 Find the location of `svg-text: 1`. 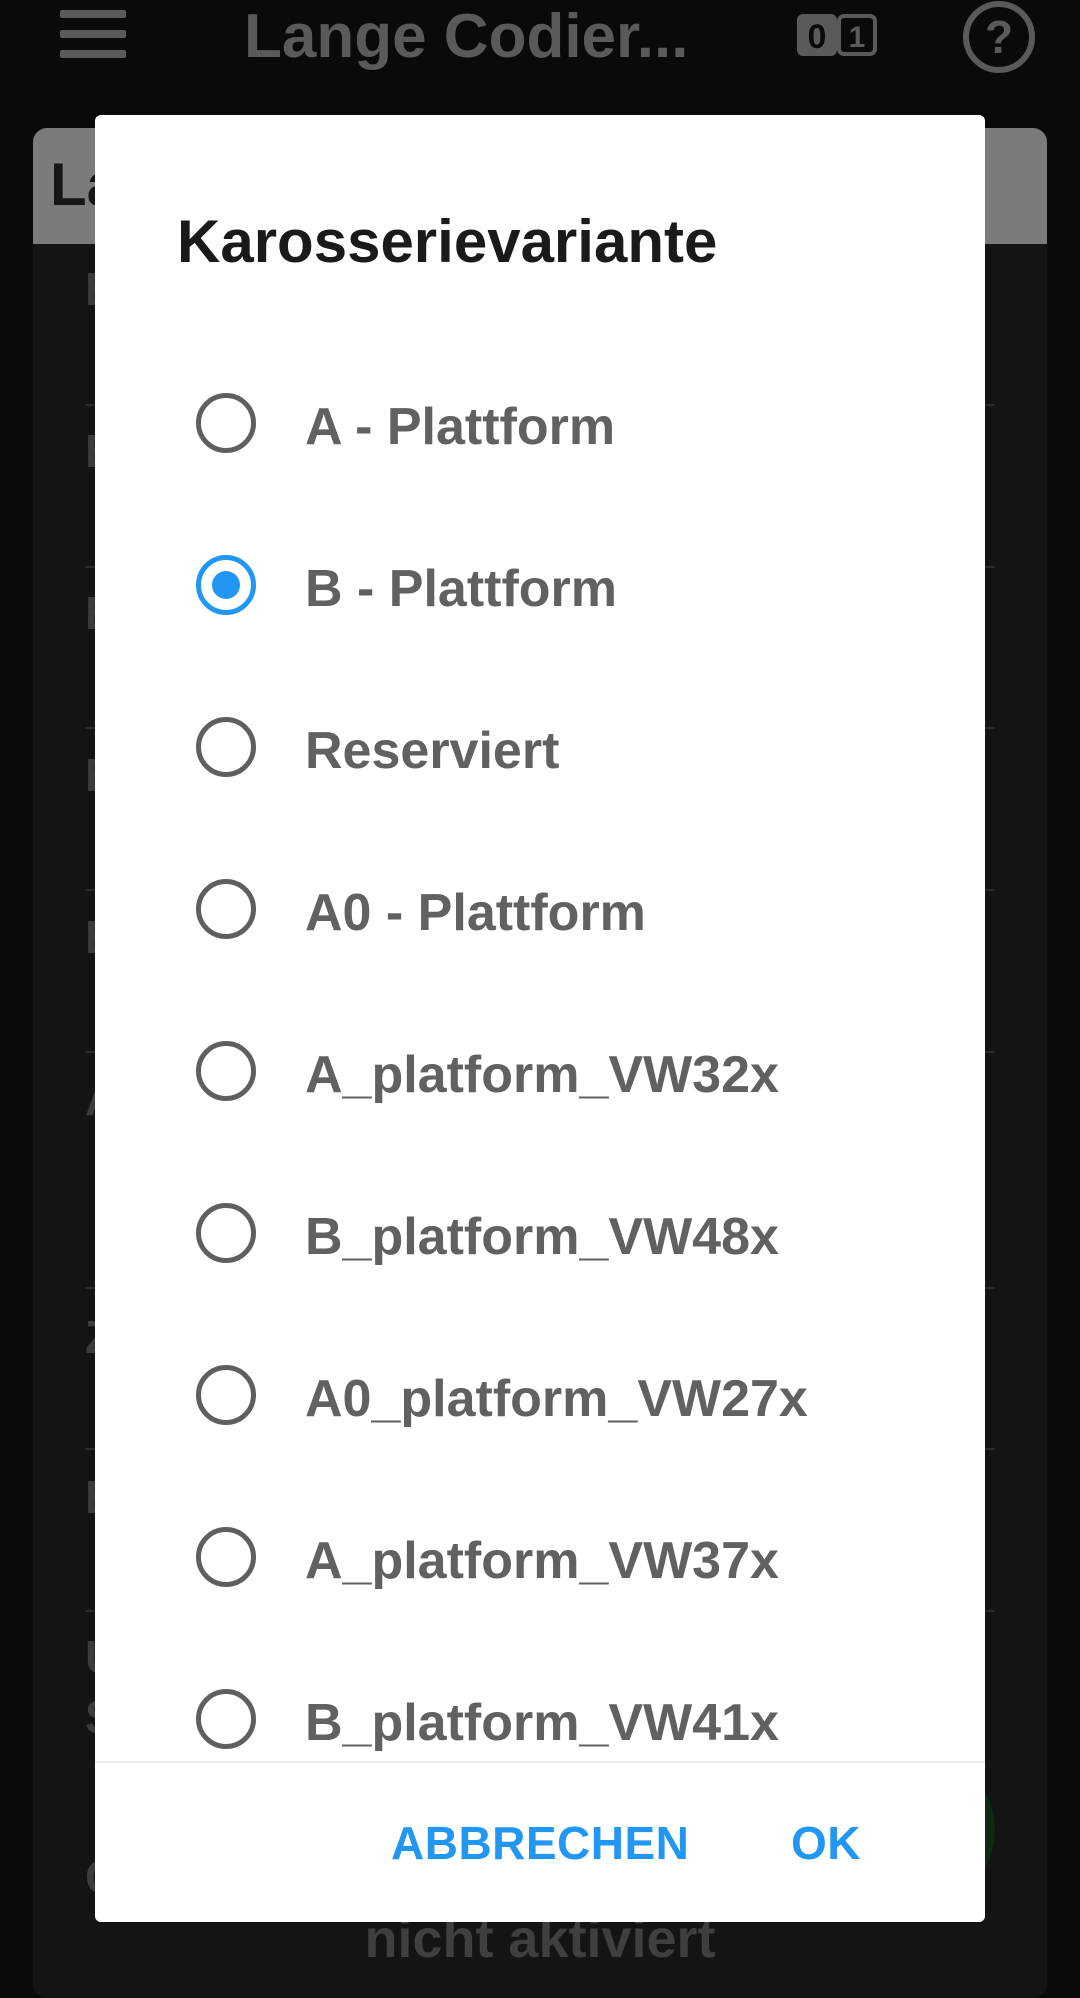

svg-text: 1 is located at coordinates (857, 37).